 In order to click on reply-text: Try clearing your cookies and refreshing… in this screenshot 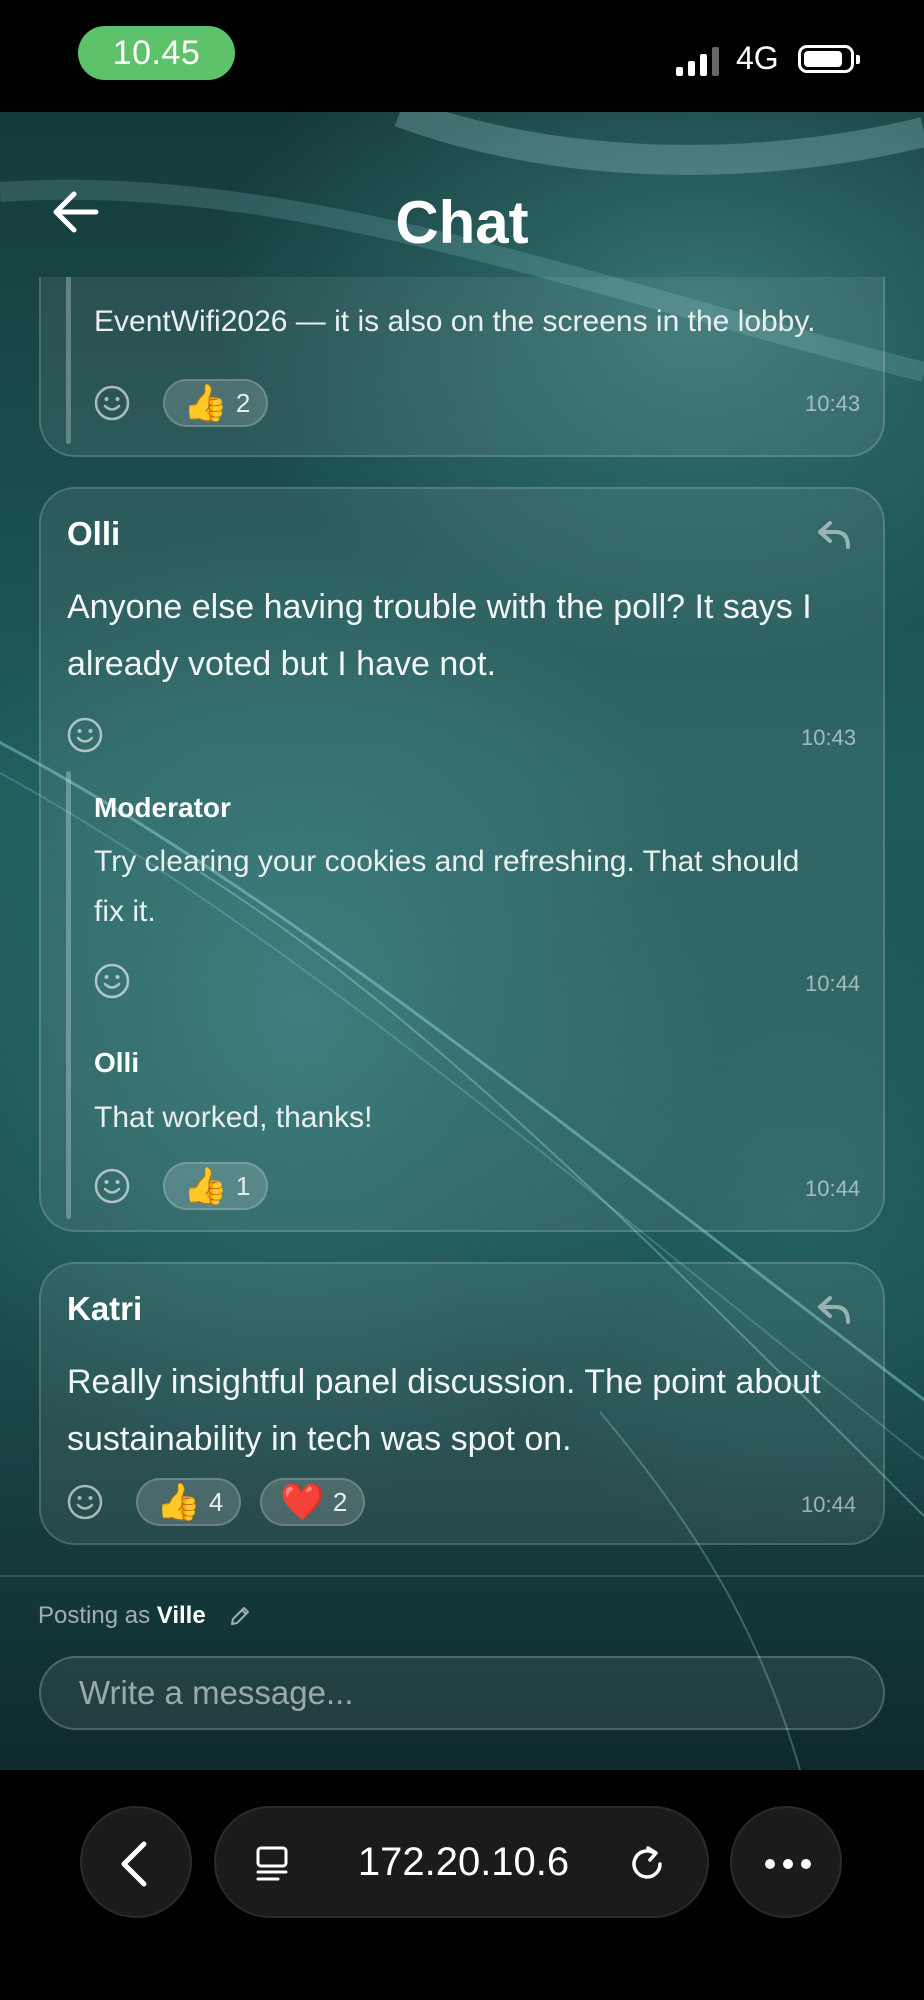, I will do `click(447, 886)`.